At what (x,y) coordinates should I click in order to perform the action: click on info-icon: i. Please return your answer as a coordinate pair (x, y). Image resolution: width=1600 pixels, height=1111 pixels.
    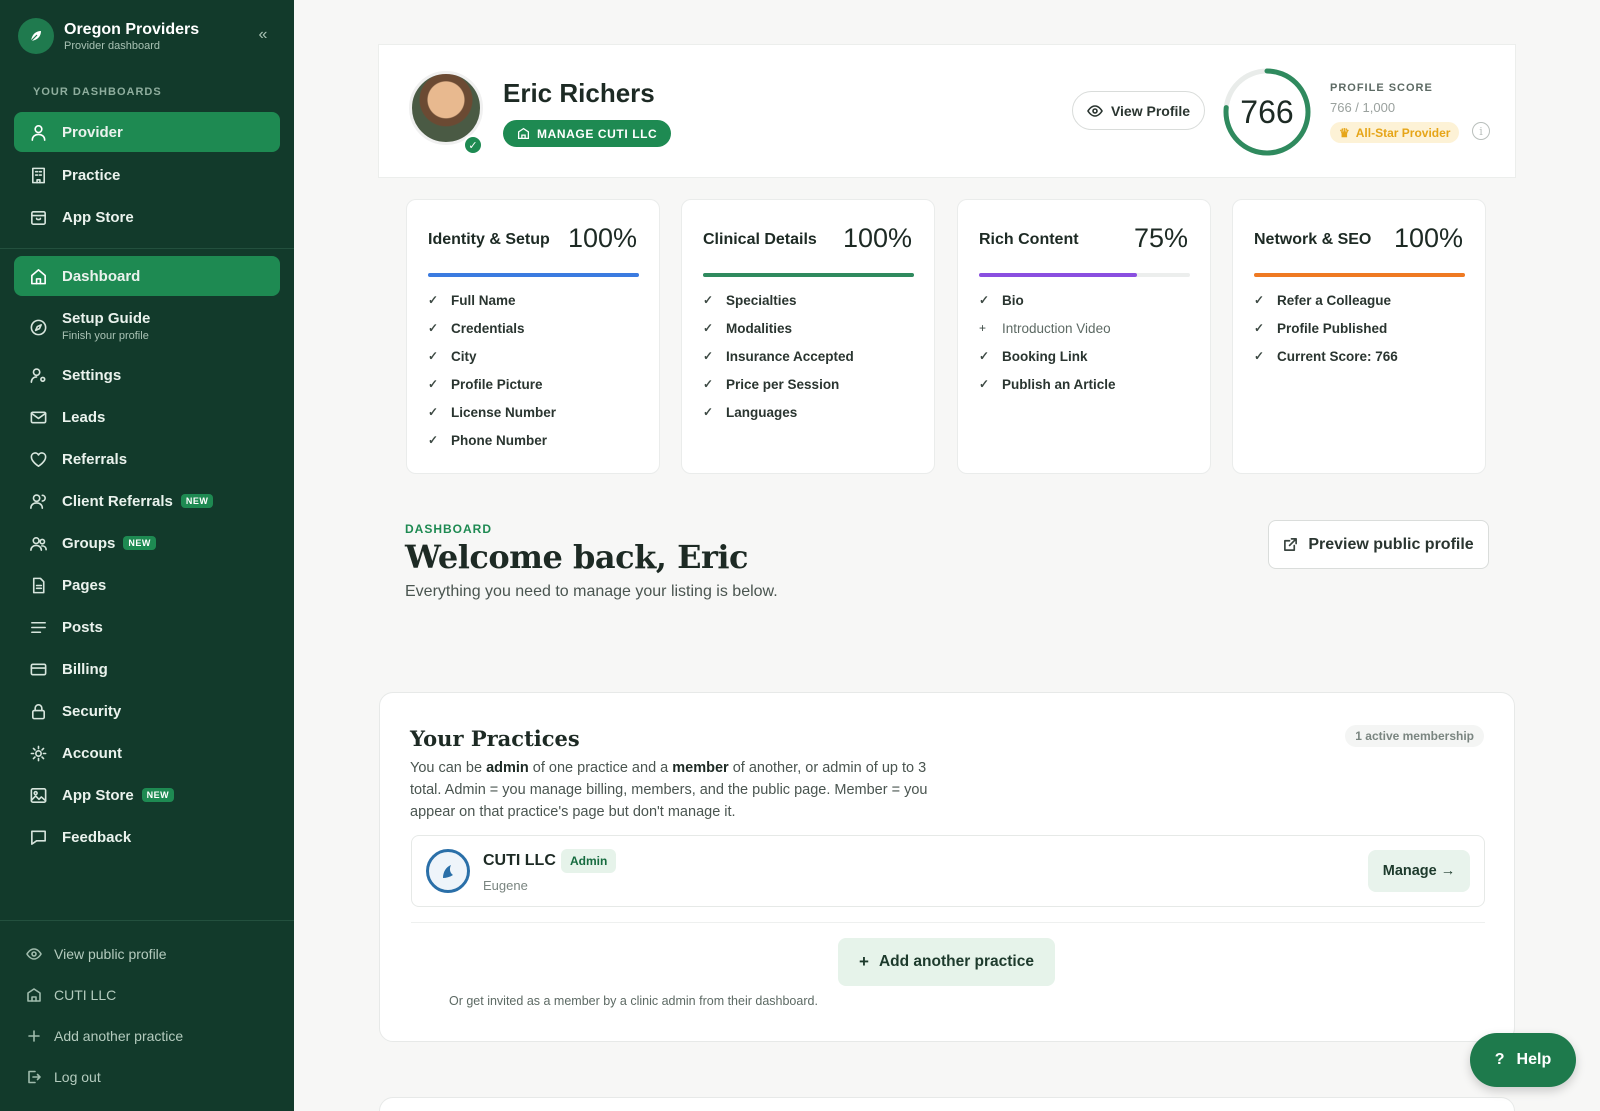
    Looking at the image, I should click on (1481, 131).